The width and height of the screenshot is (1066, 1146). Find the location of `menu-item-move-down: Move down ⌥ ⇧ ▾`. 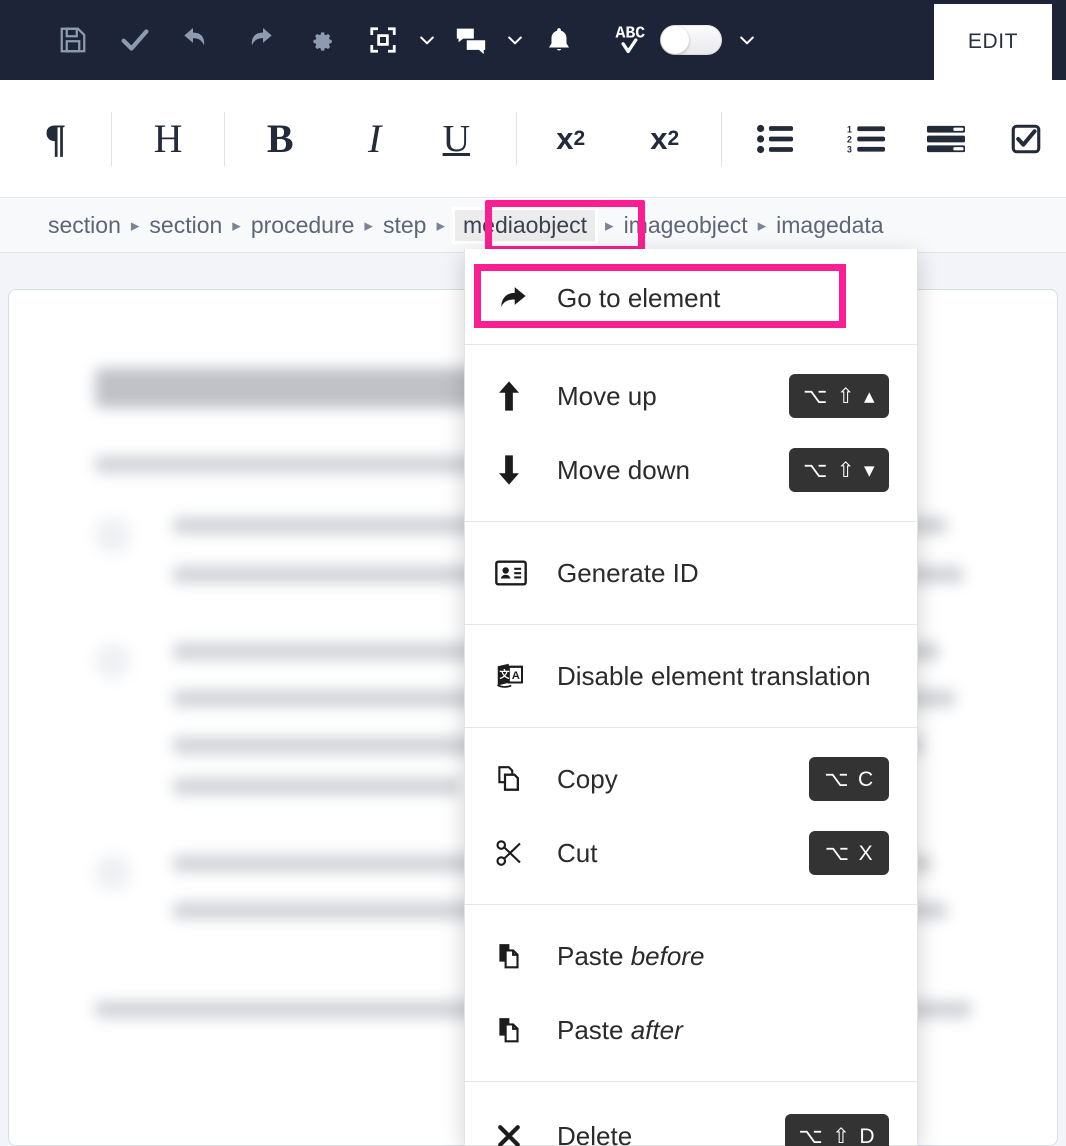

menu-item-move-down: Move down ⌥ ⇧ ▾ is located at coordinates (691, 470).